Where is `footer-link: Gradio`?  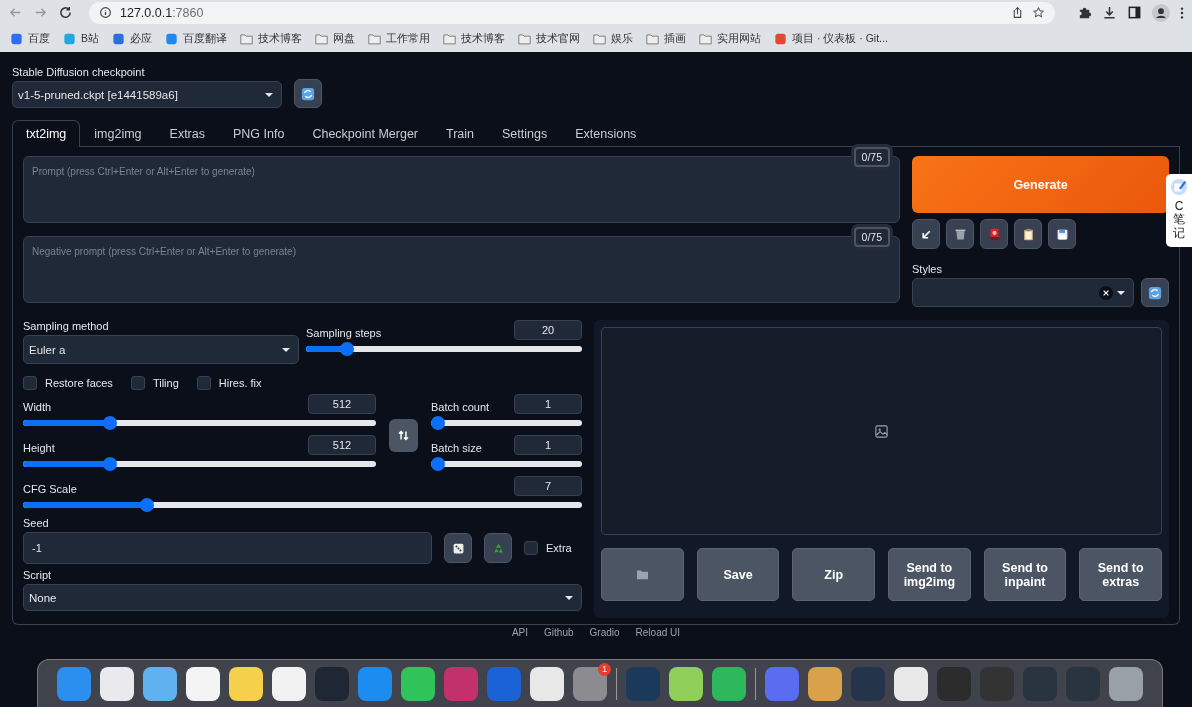
footer-link: Gradio is located at coordinates (604, 633).